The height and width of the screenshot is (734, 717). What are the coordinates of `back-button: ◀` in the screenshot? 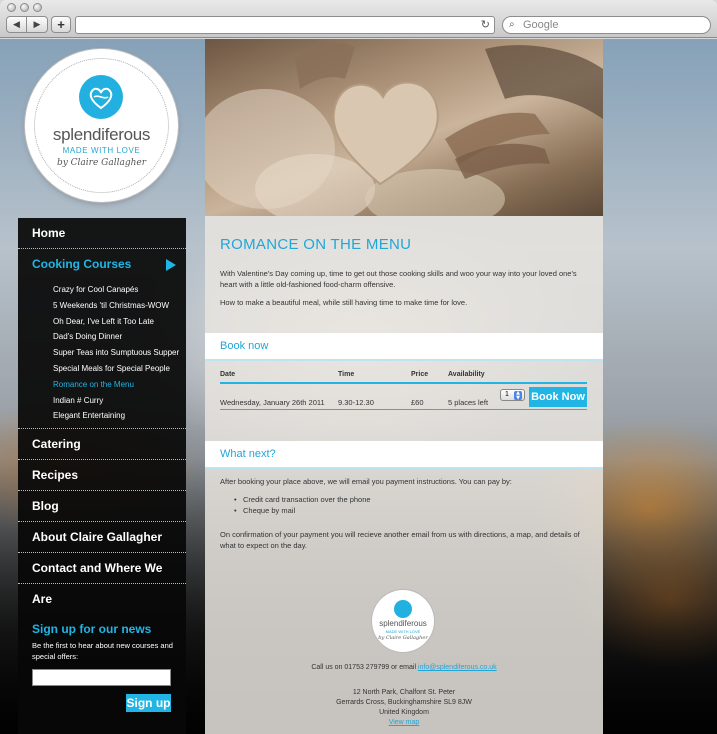 It's located at (16, 24).